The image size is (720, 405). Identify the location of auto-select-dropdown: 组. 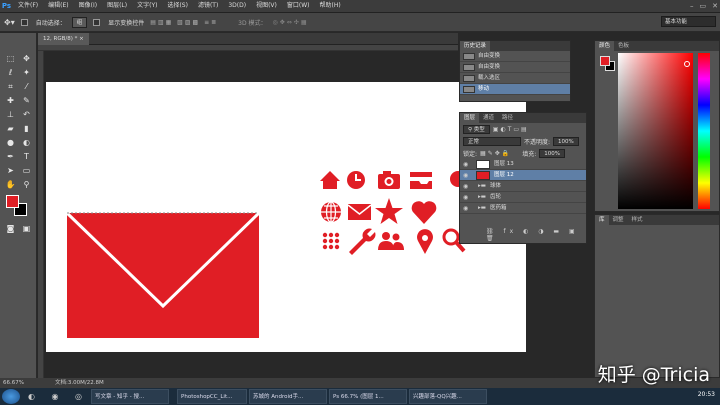
(79, 22).